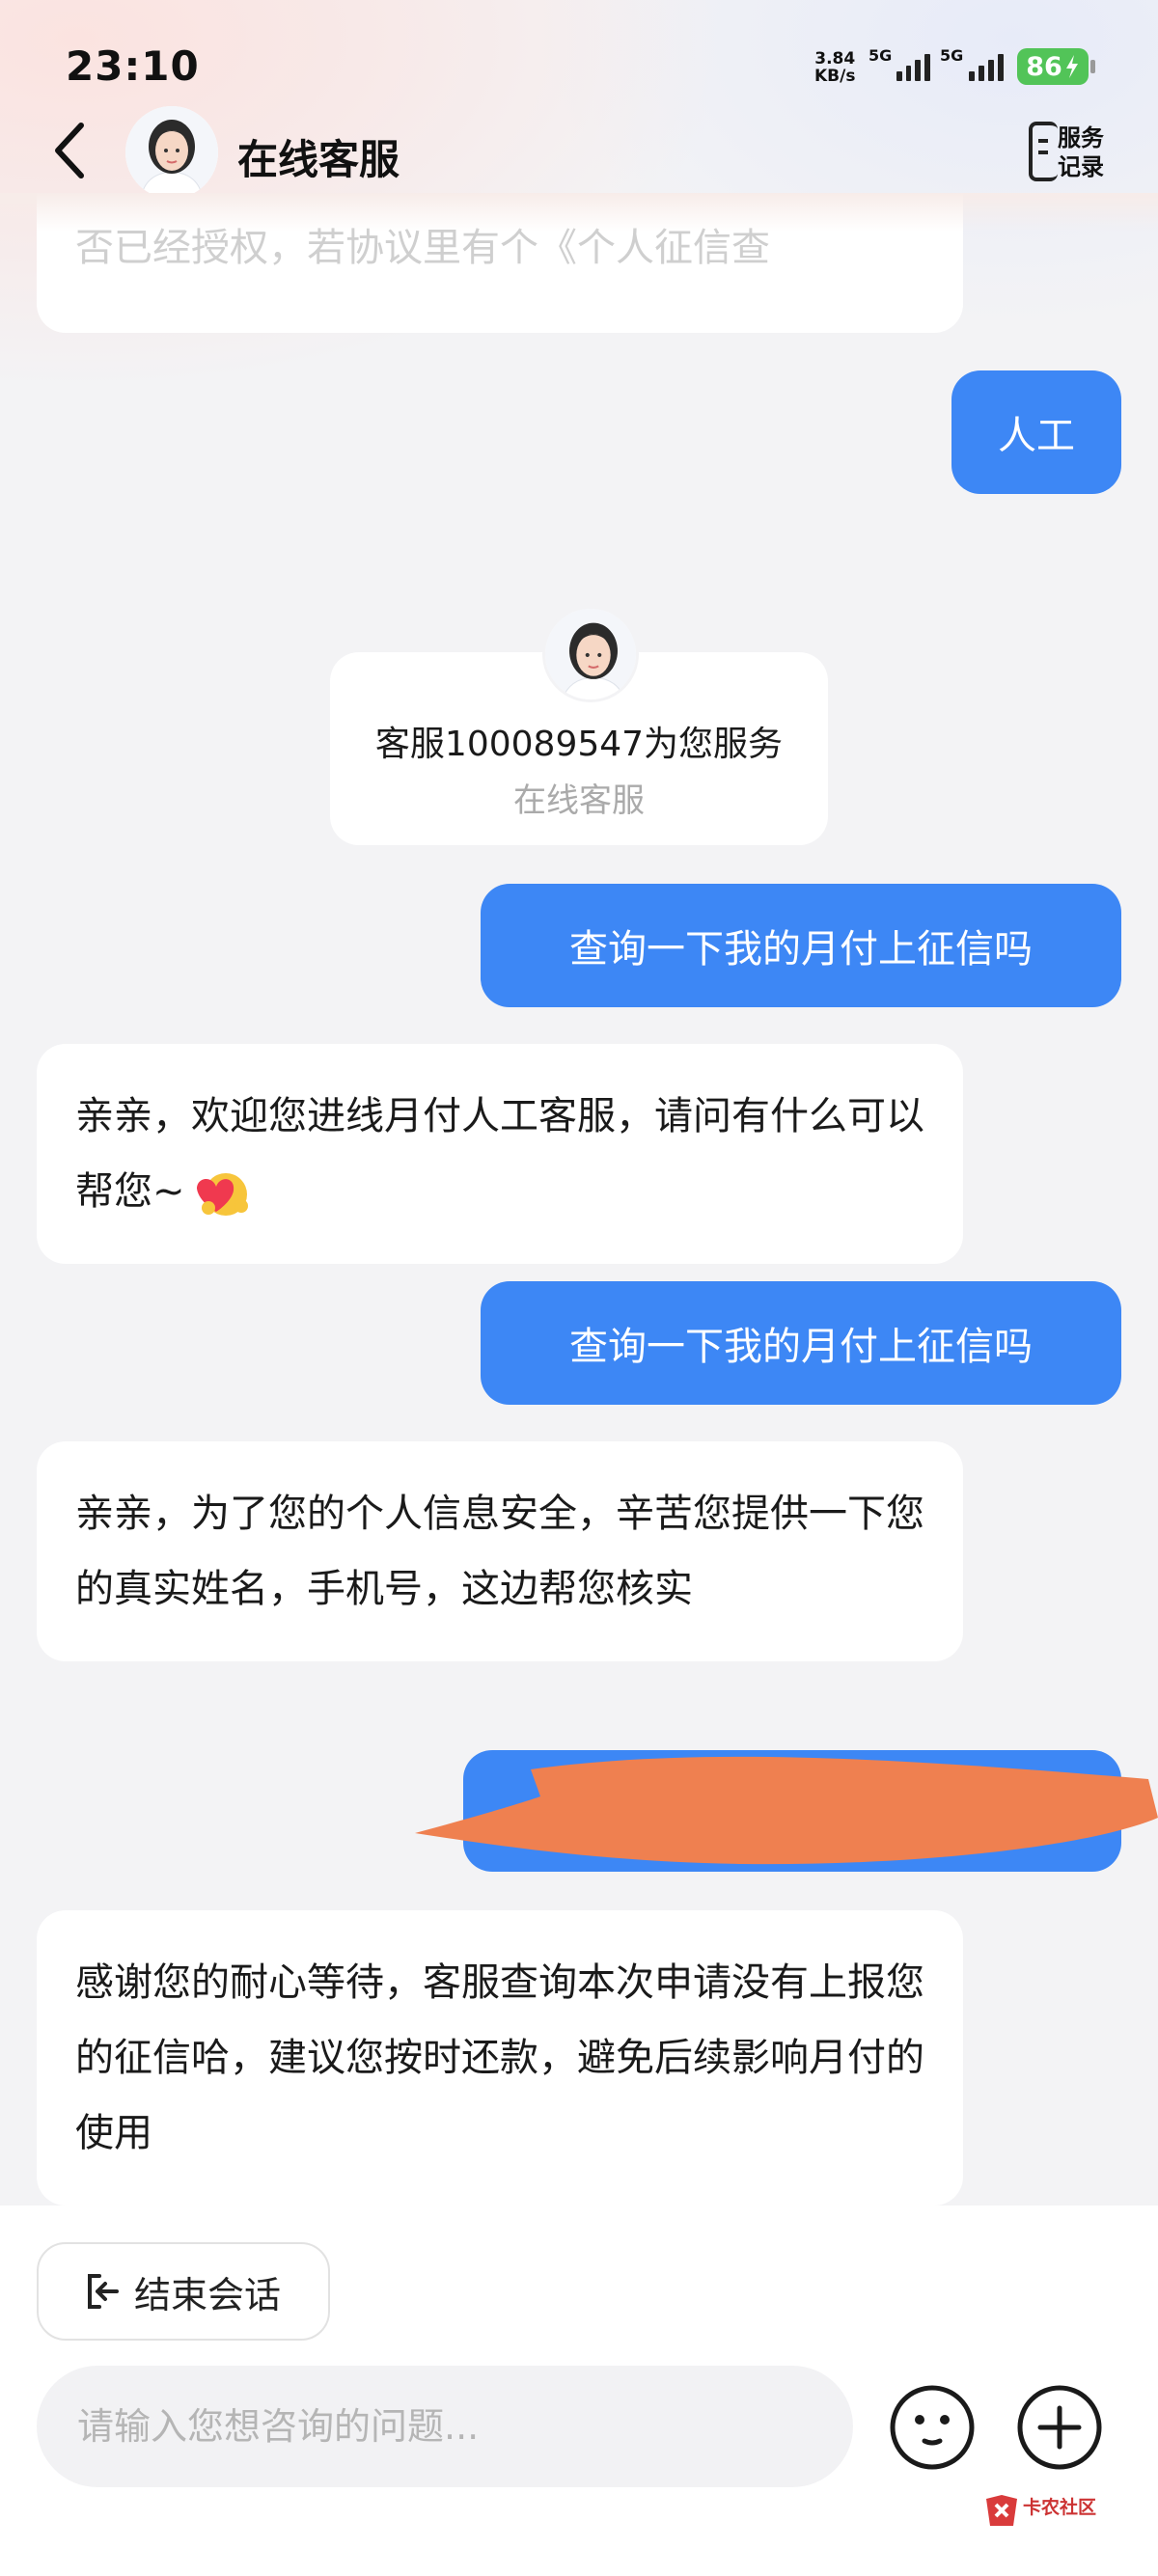 The height and width of the screenshot is (2576, 1158). I want to click on more-button, so click(1059, 2427).